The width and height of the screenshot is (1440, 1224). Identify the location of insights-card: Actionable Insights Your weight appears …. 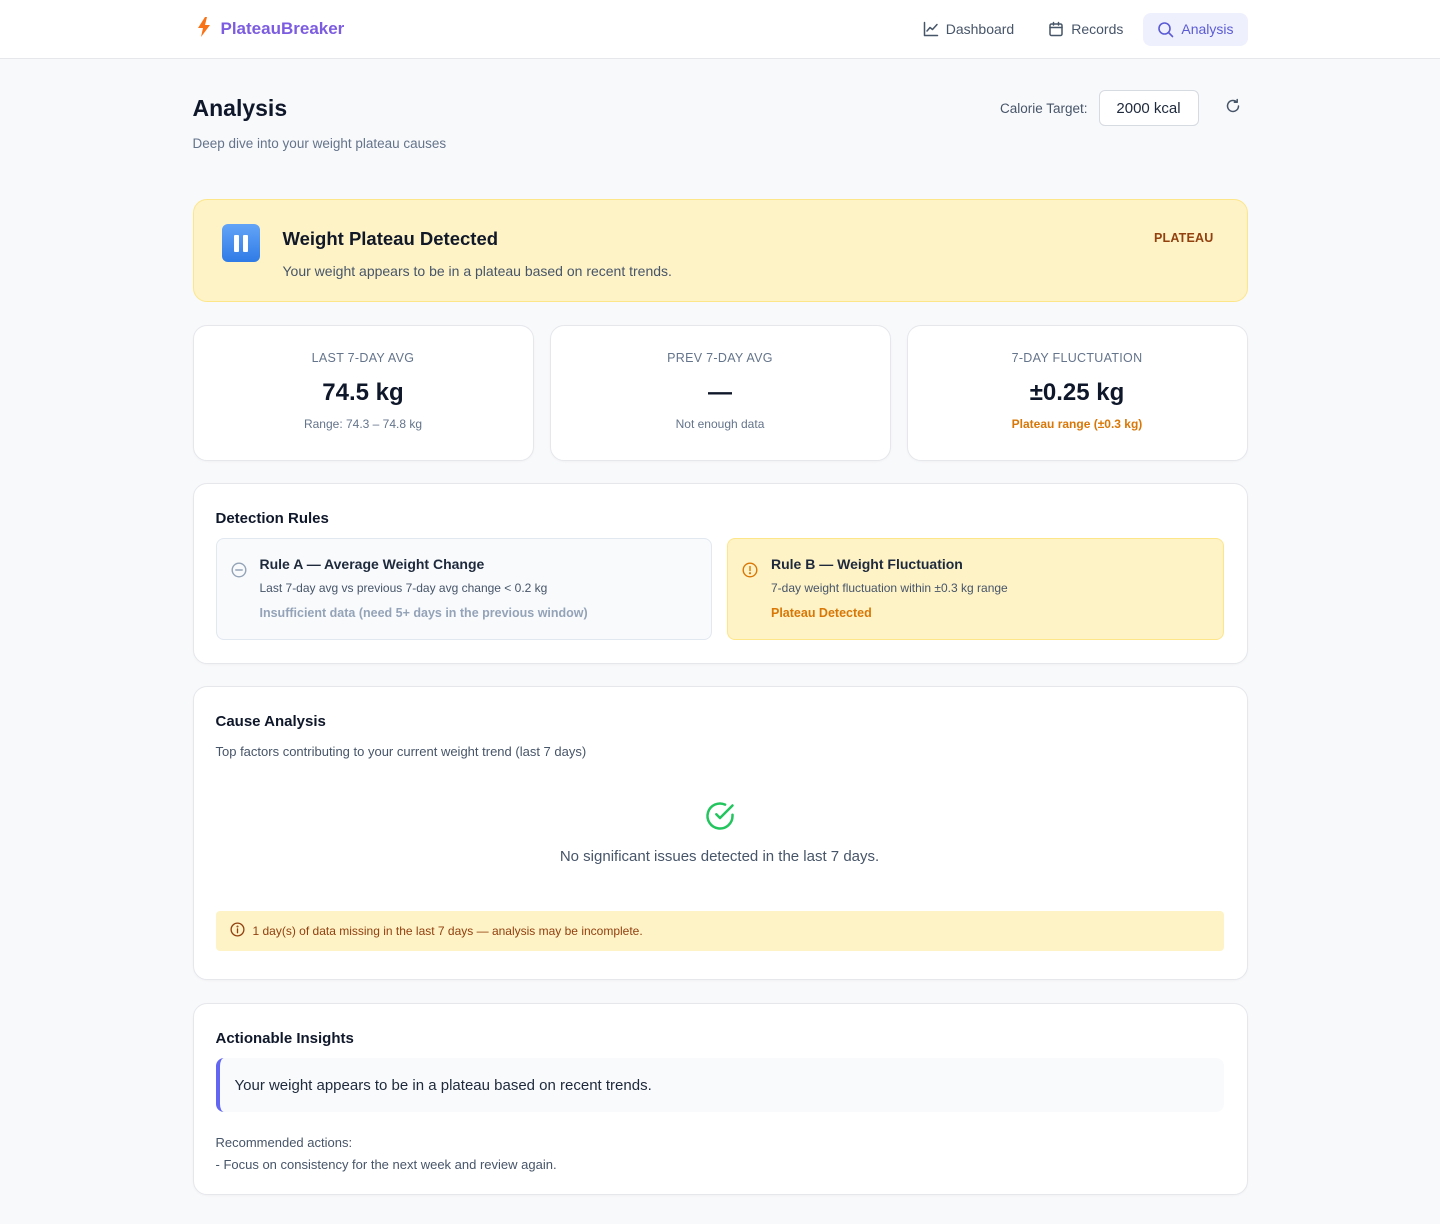
(720, 1099).